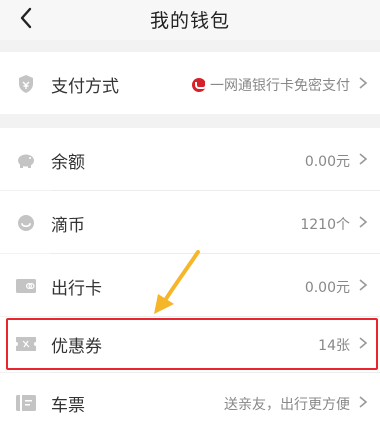 The height and width of the screenshot is (431, 380). Describe the element at coordinates (190, 344) in the screenshot. I see `row-coupons: 优惠券 14张` at that location.